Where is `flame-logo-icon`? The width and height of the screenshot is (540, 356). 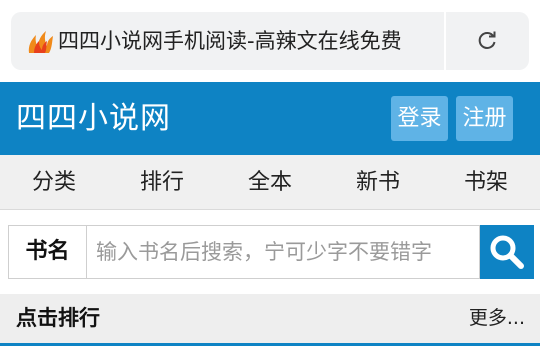
flame-logo-icon is located at coordinates (40, 41).